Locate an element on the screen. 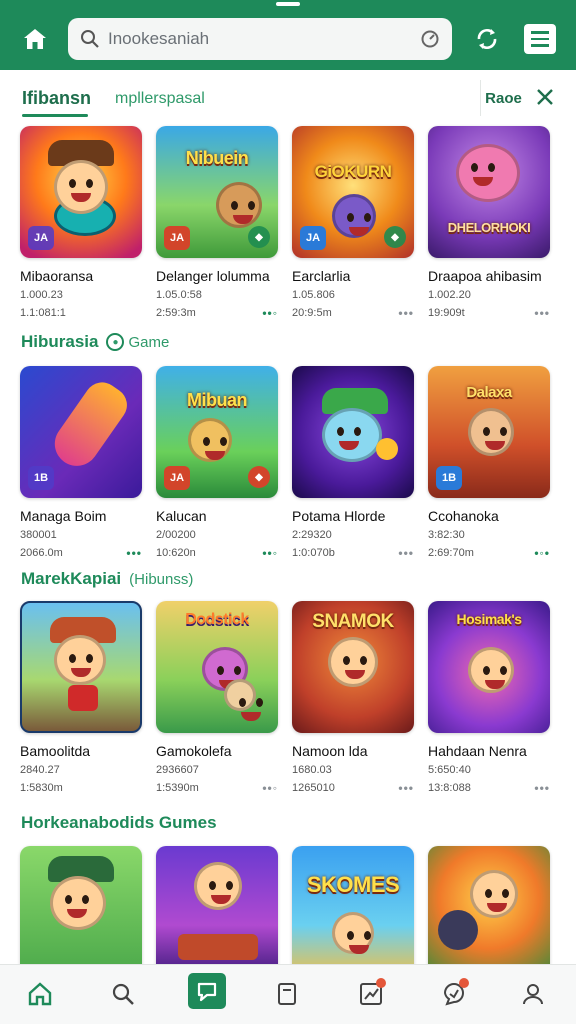  game-card: Dalaxa 1B Ccohanoka 3:82:30 2:69:70m •◦• is located at coordinates (490, 463).